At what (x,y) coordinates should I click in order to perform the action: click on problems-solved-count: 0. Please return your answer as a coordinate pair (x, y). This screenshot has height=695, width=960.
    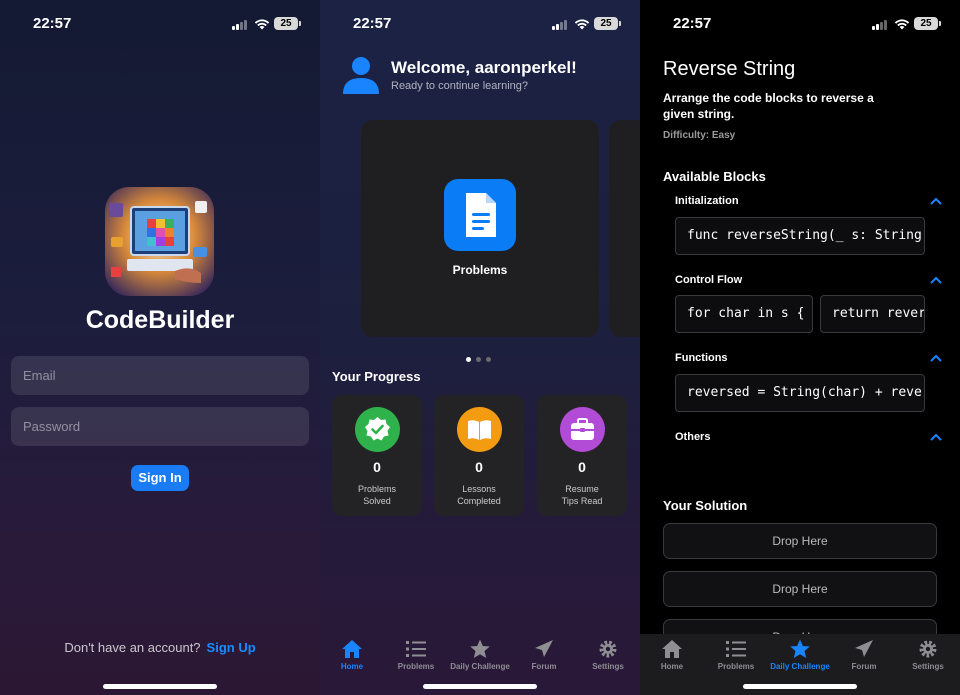
    Looking at the image, I should click on (377, 467).